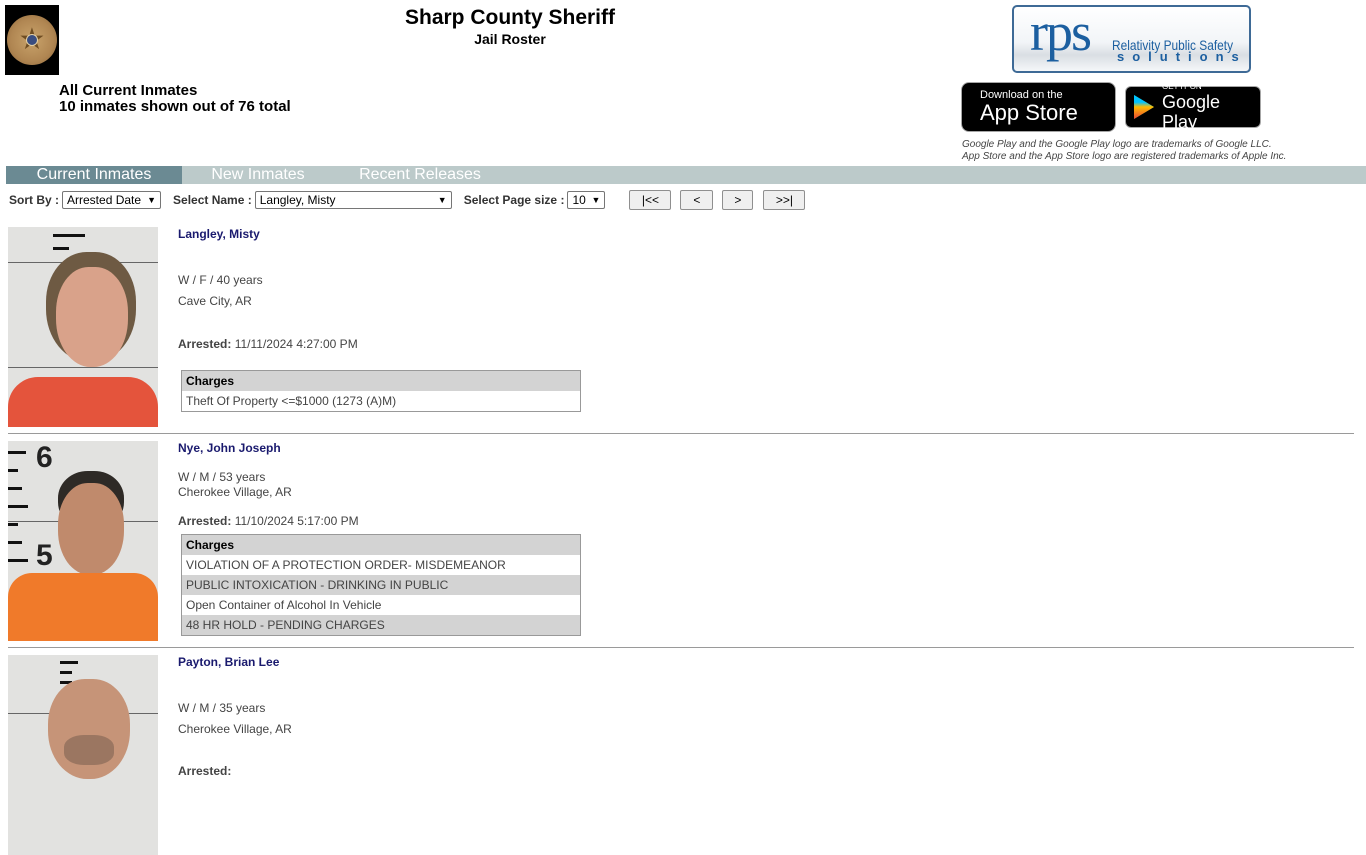 This screenshot has height=855, width=1366. I want to click on charge-row: Theft Of Property <=$1000 (1273 (A)M), so click(381, 401).